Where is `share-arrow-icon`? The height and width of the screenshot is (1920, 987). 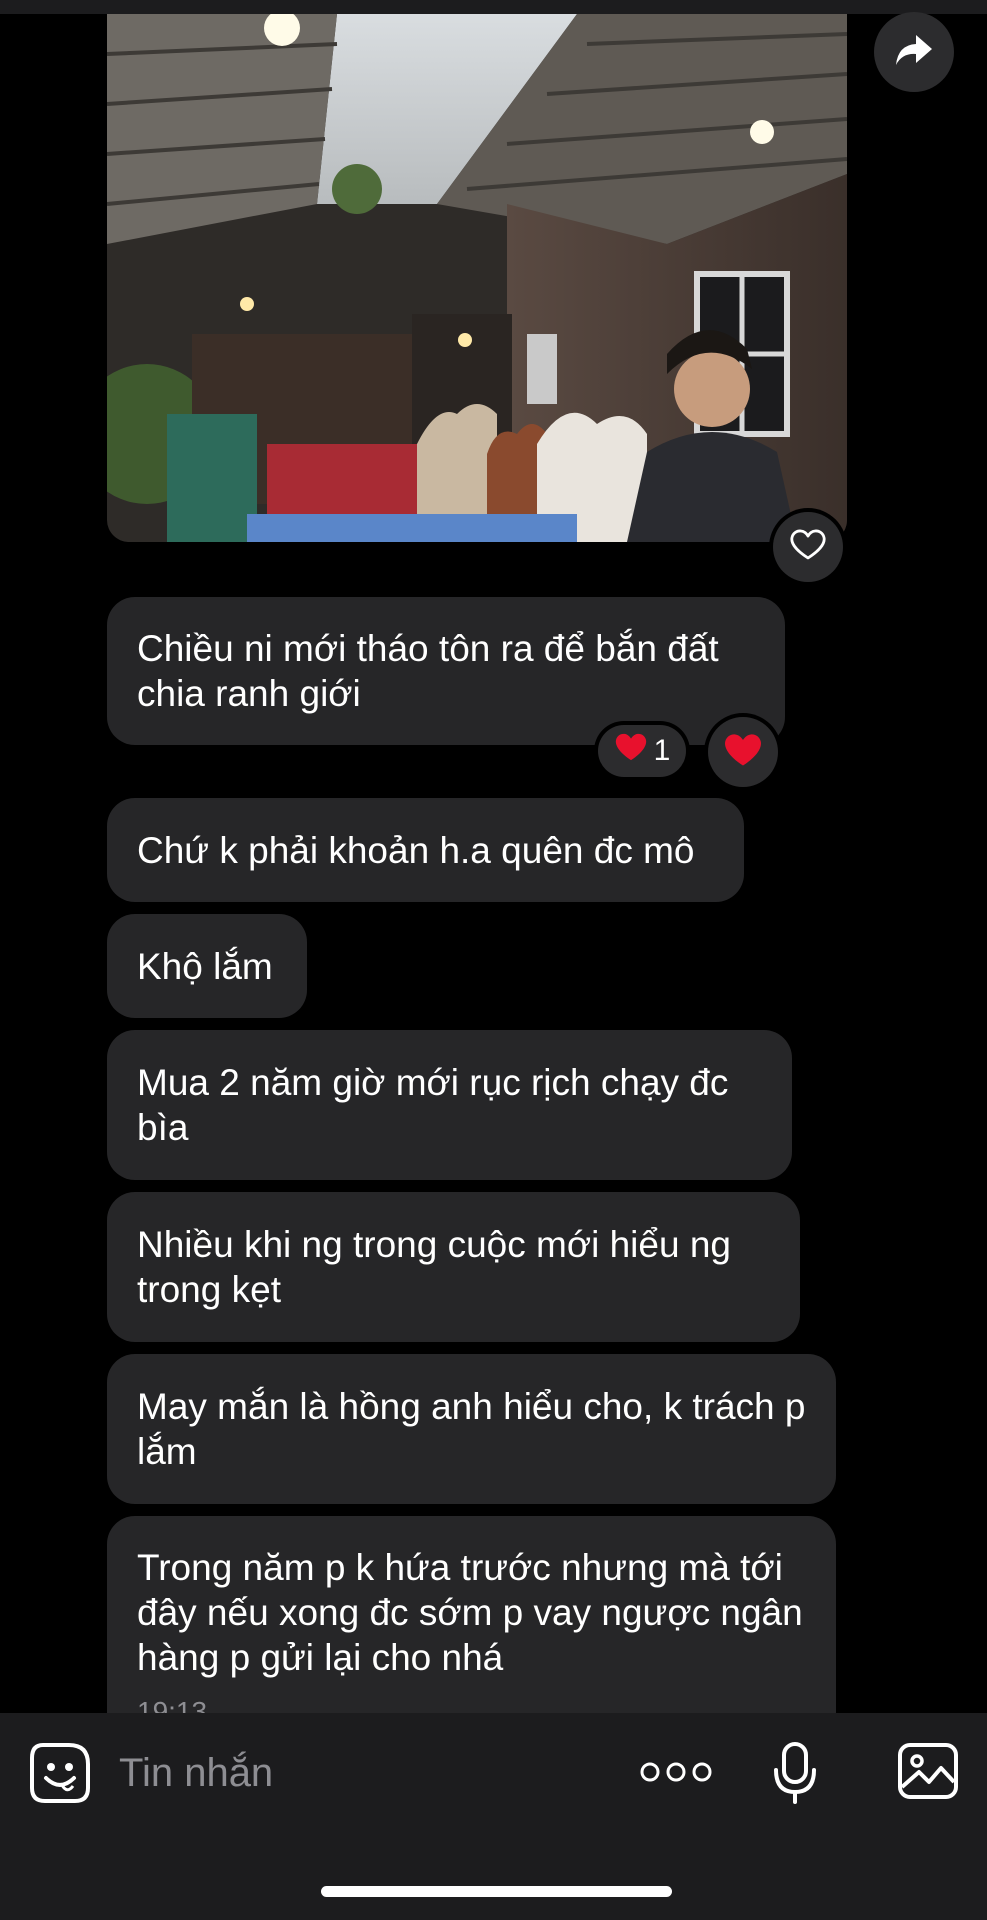
share-arrow-icon is located at coordinates (914, 52).